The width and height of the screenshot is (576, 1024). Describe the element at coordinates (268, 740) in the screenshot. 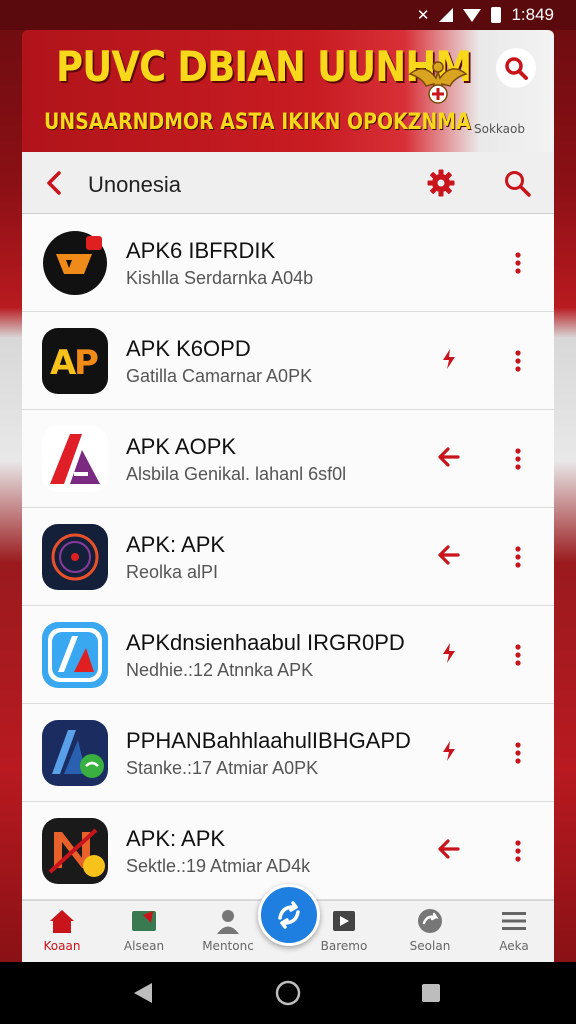

I see `app-name: PPHANBahhlaahulIBHGAPD` at that location.